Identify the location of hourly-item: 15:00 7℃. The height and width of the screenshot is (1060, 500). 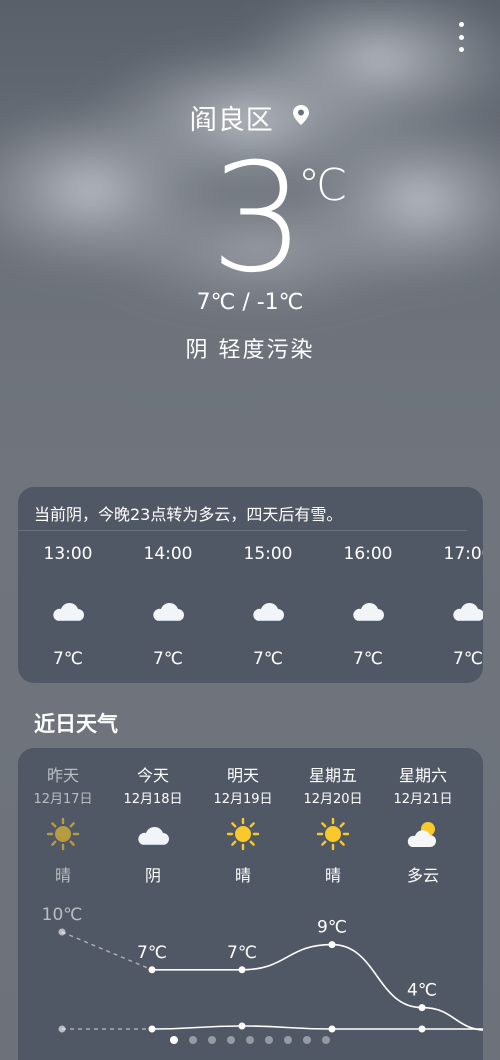
(268, 605).